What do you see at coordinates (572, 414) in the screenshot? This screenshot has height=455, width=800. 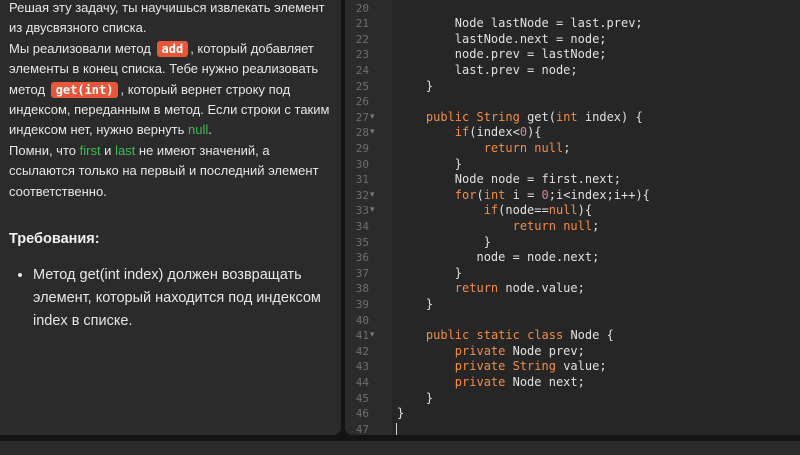 I see `code-line: 46}` at bounding box center [572, 414].